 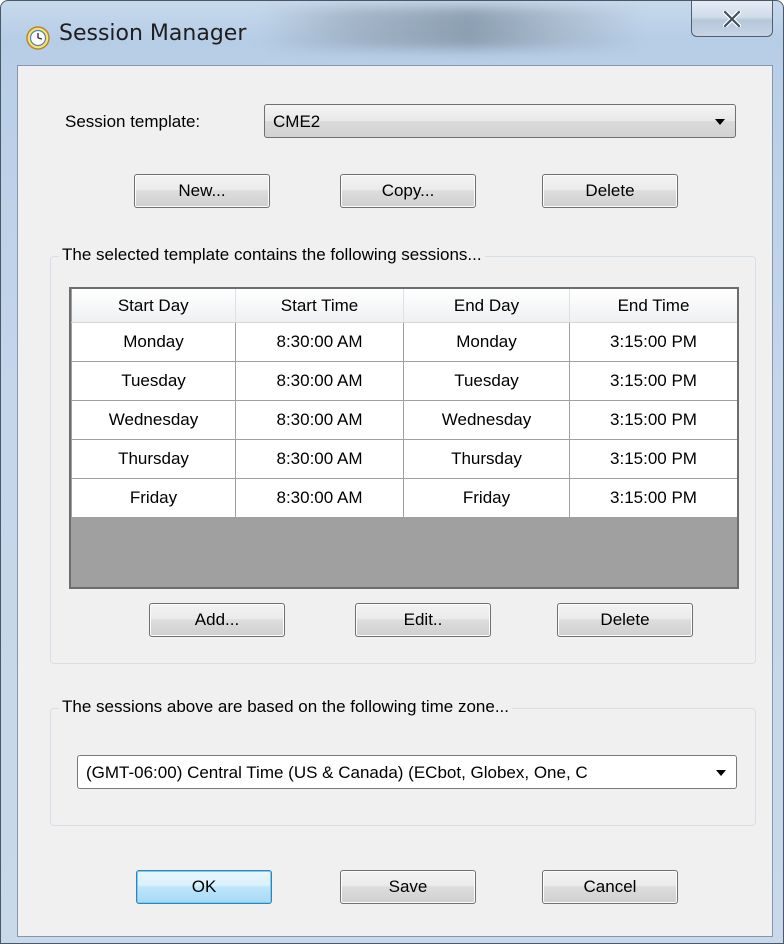 I want to click on cell-end-day: Thursday, so click(x=486, y=459).